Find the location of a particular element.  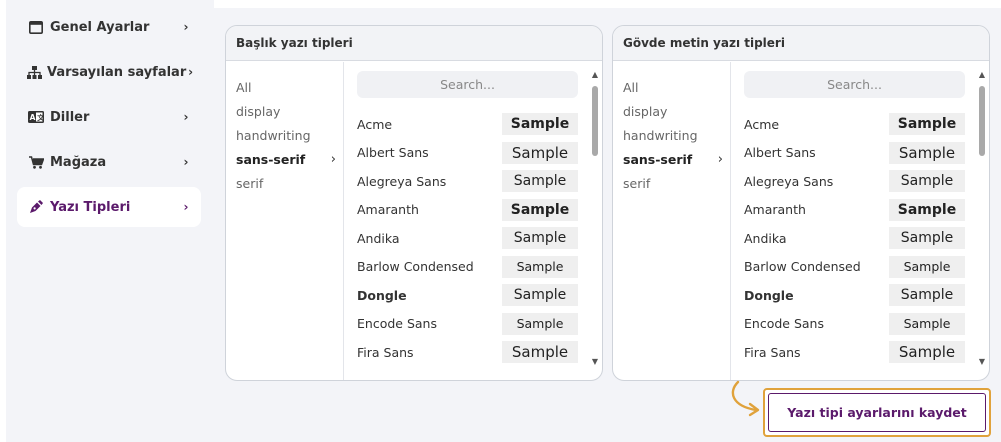

panel-title: Başlık yazı tipleri is located at coordinates (414, 43).